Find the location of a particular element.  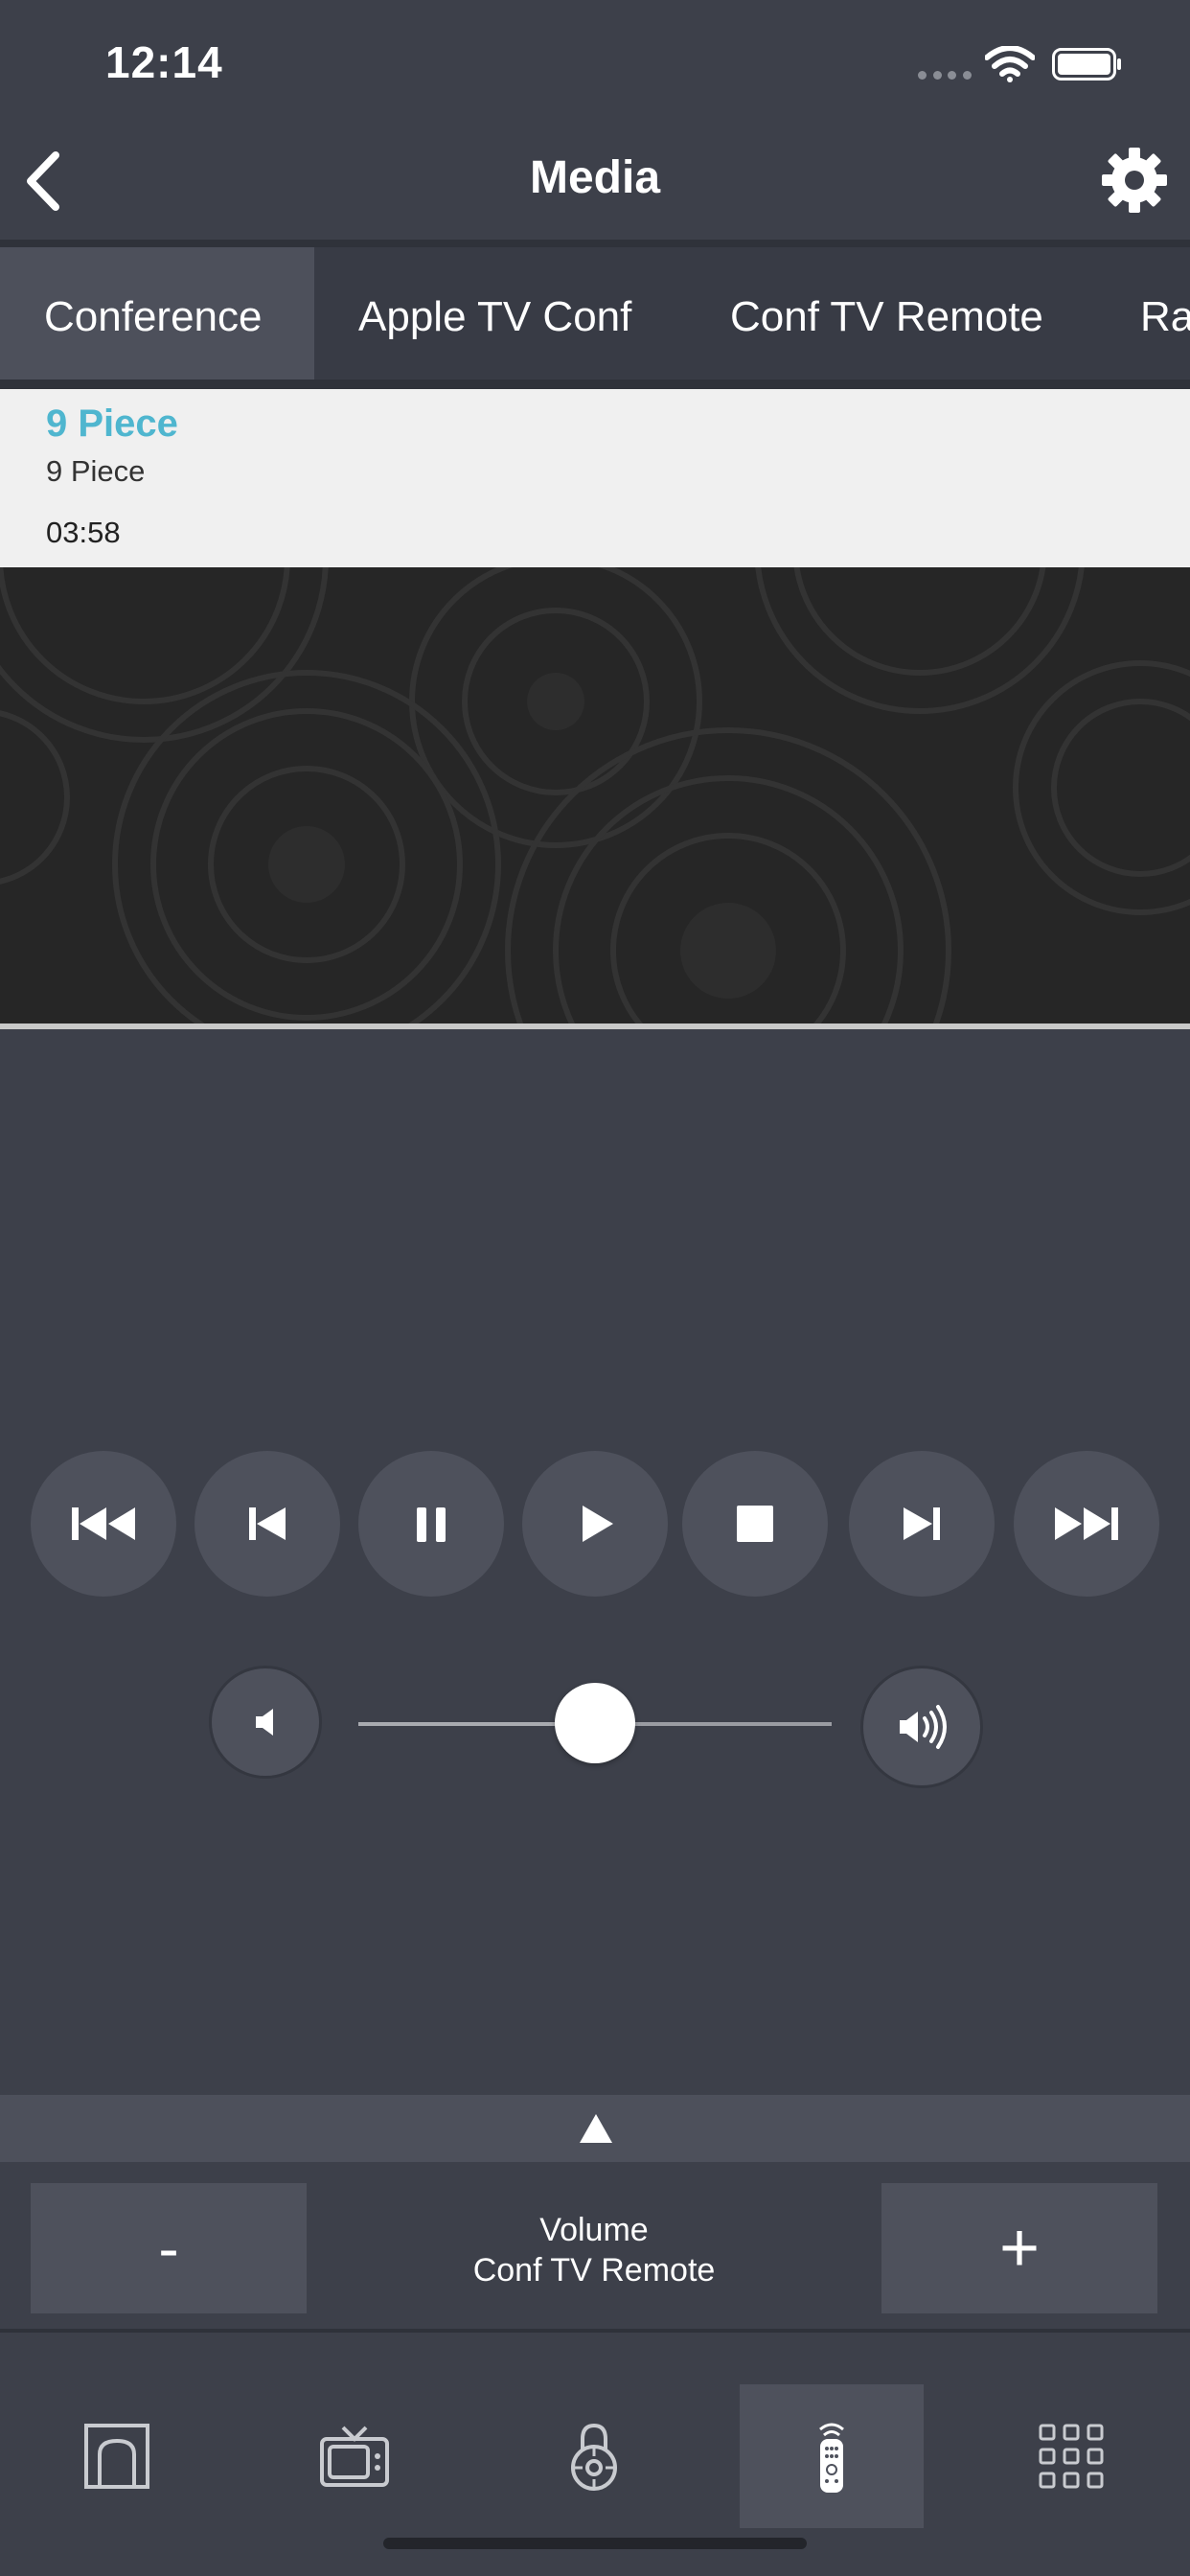

fast-rewind-button is located at coordinates (103, 1524).